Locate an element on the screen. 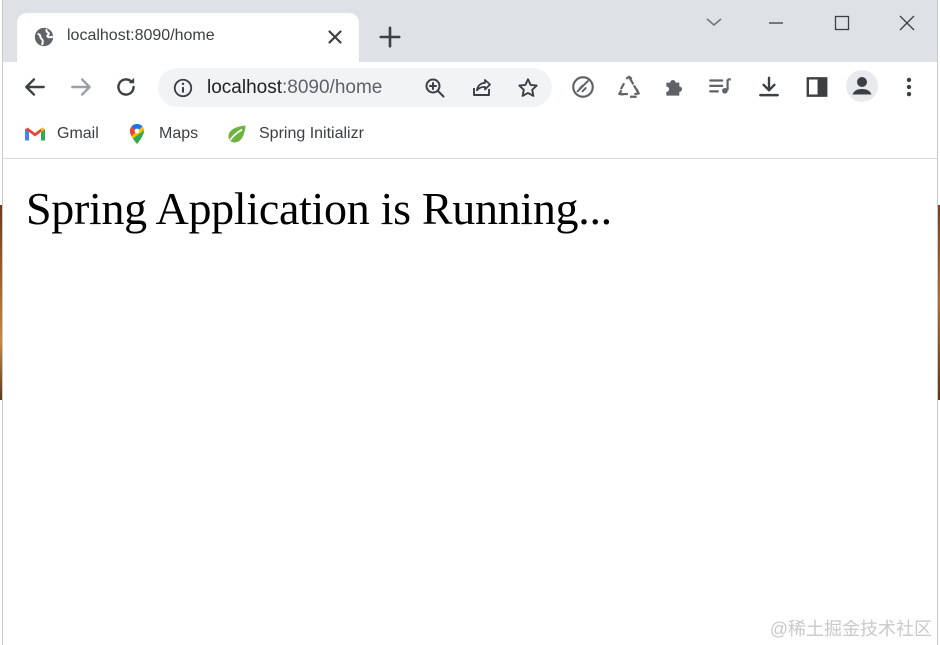 The width and height of the screenshot is (940, 645). bookmark-gmail: Gmail is located at coordinates (61, 134).